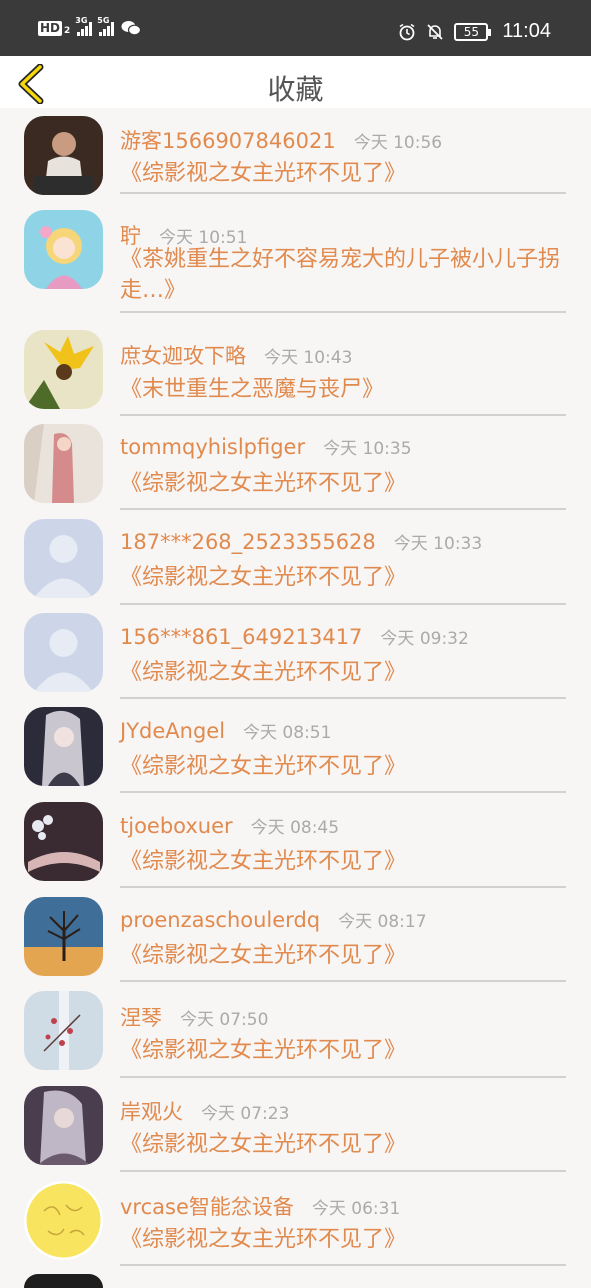  I want to click on user-name: vrcase智能忿设备, so click(207, 1206).